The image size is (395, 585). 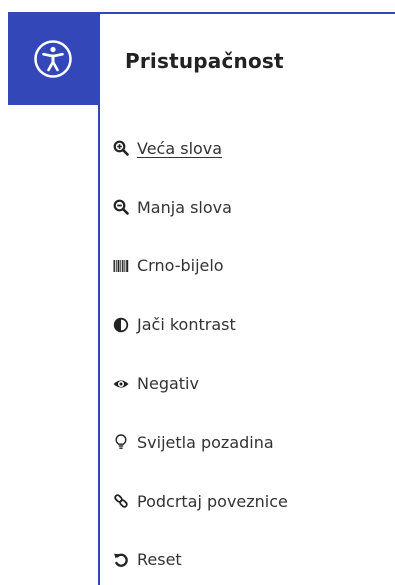 What do you see at coordinates (200, 383) in the screenshot?
I see `menu-item-negative: Negativ` at bounding box center [200, 383].